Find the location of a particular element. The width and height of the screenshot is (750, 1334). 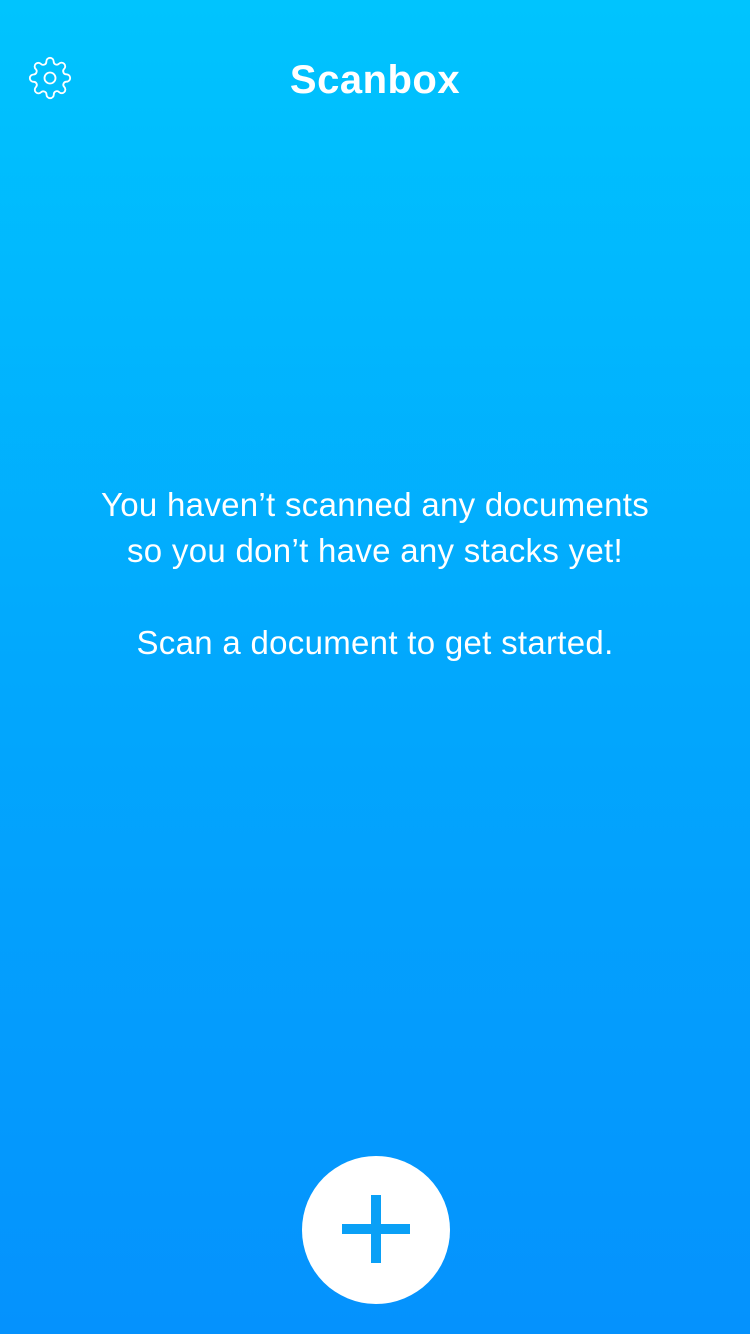

add-scan-button is located at coordinates (376, 1230).